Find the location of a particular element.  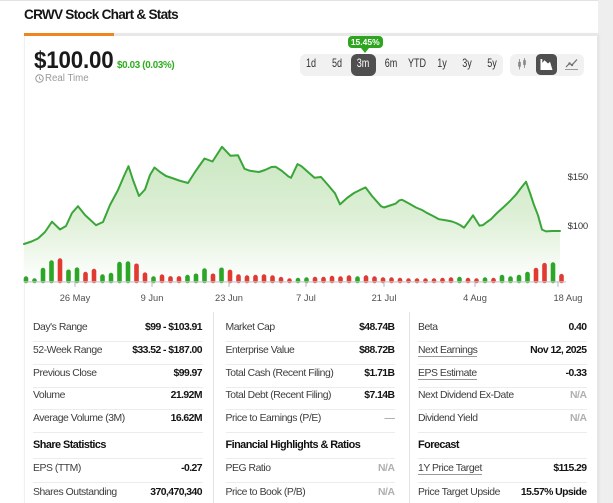

svg-text: 23 Jun is located at coordinates (229, 298).